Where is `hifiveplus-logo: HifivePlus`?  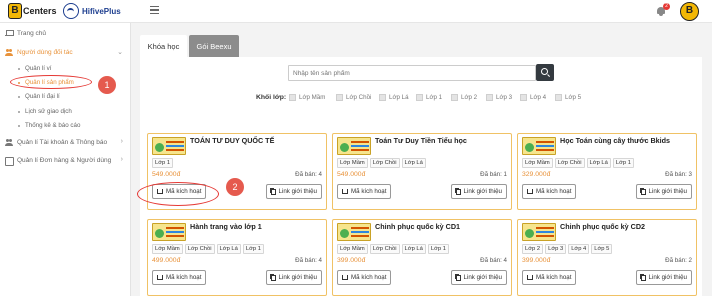
hifiveplus-logo: HifivePlus is located at coordinates (92, 11).